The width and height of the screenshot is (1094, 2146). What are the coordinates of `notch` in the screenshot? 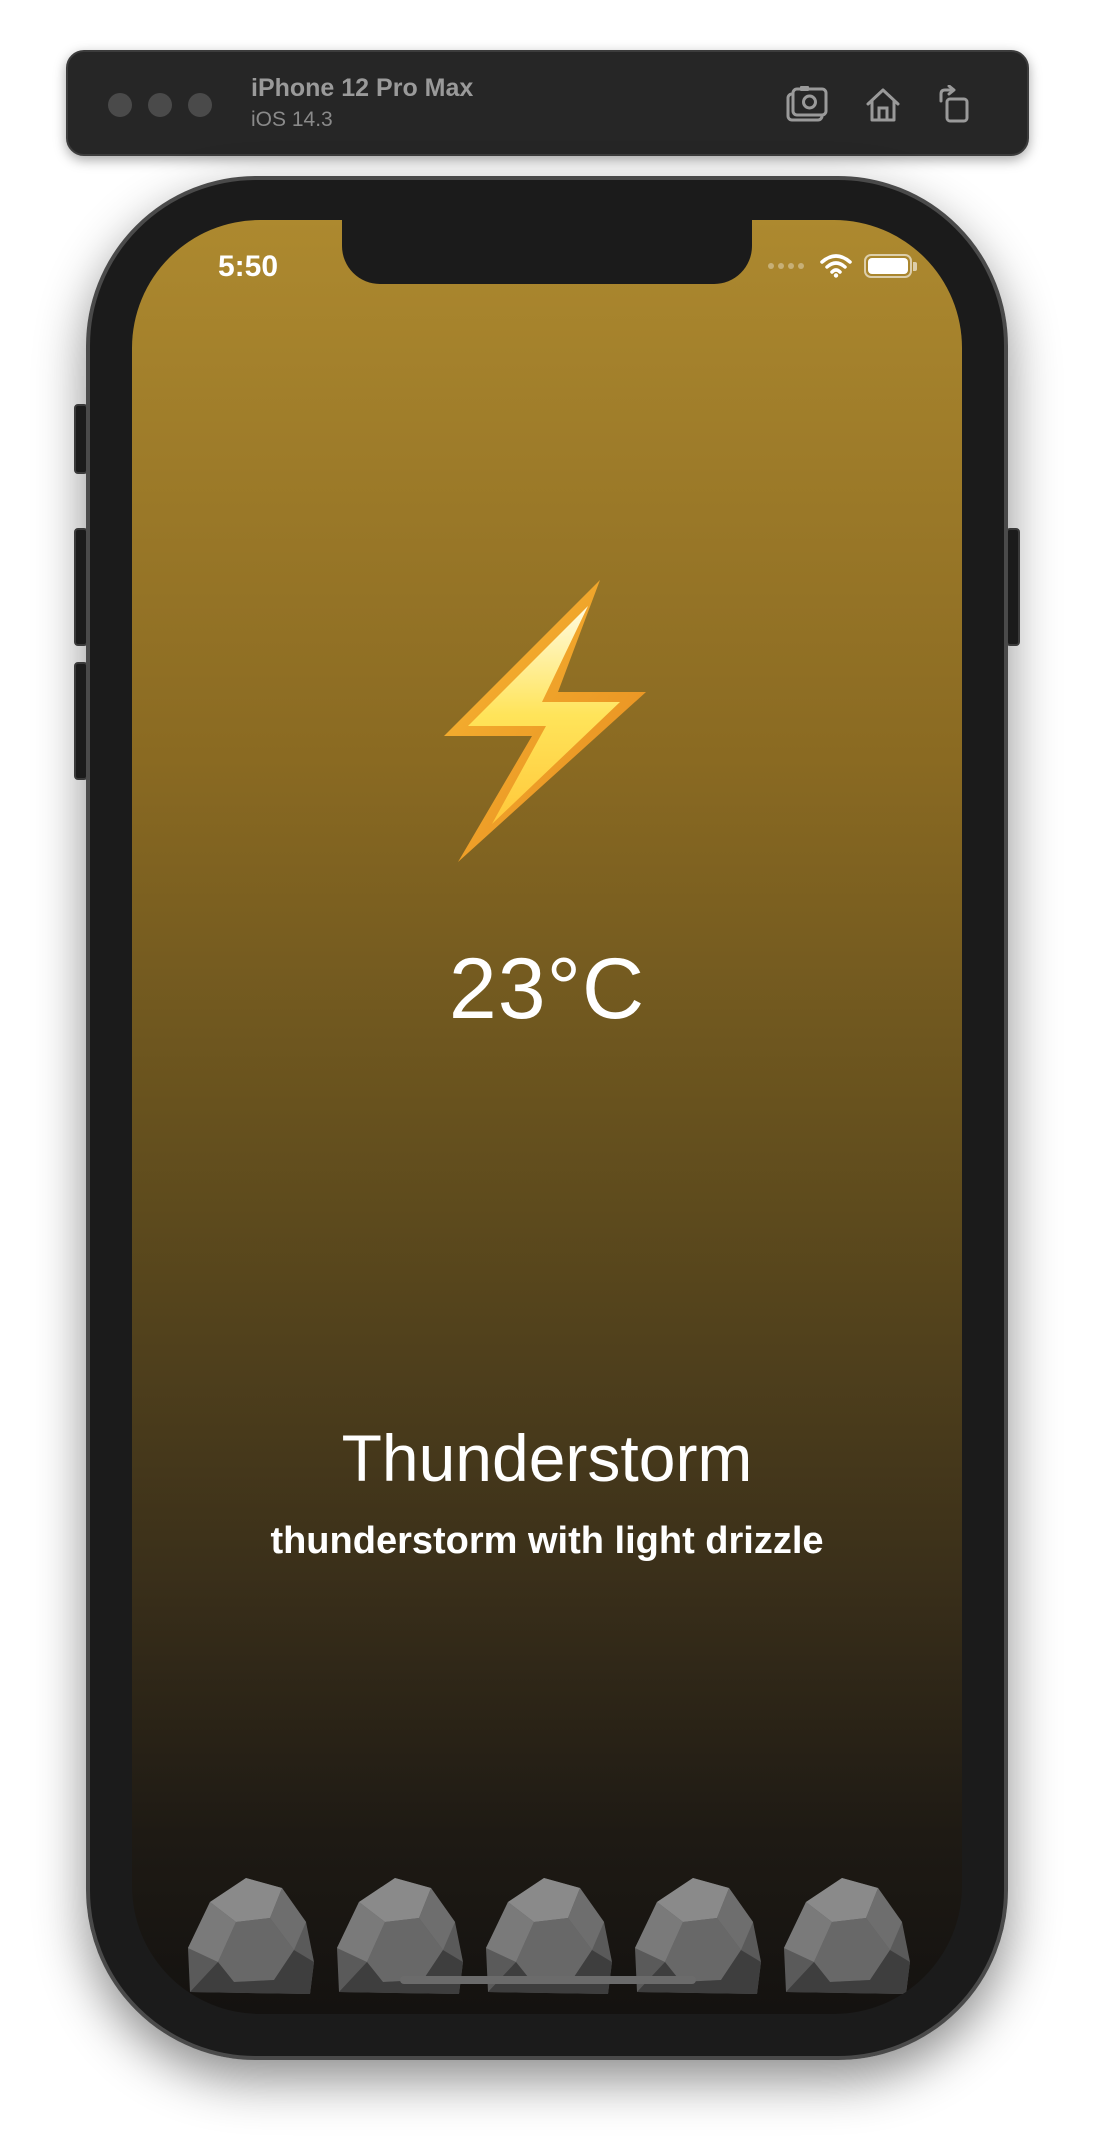 It's located at (547, 252).